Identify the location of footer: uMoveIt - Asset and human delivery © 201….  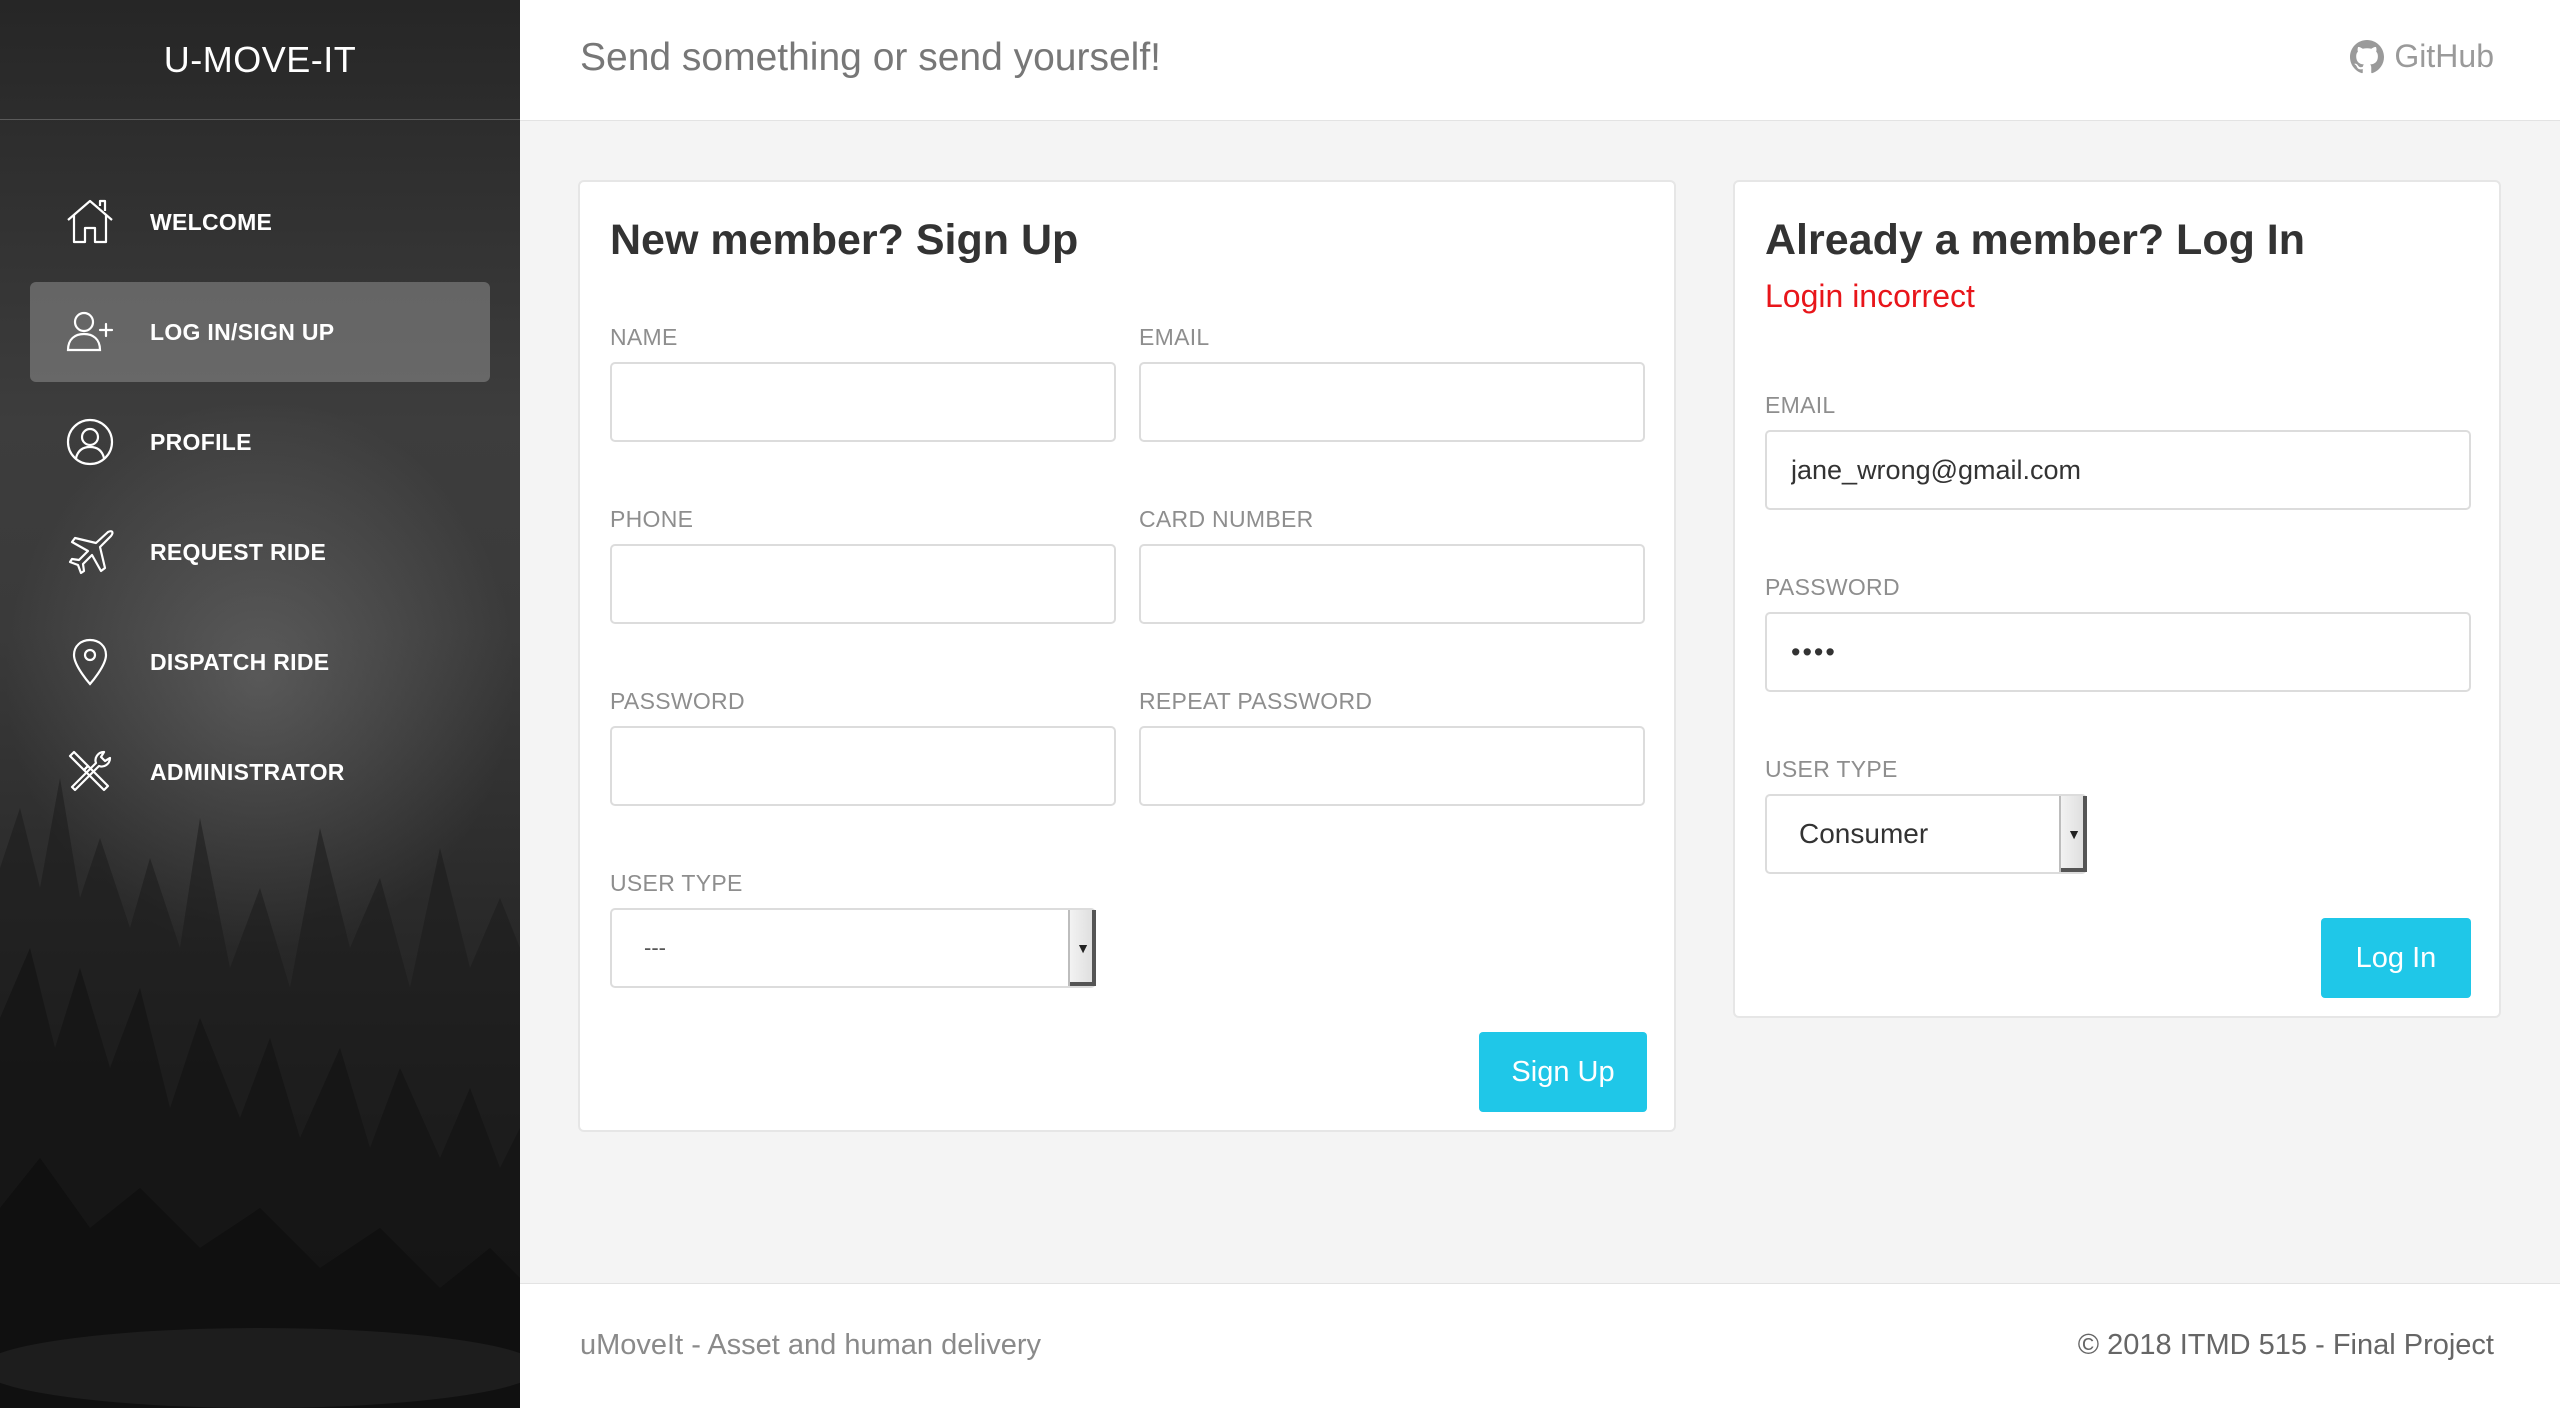
(1540, 1345).